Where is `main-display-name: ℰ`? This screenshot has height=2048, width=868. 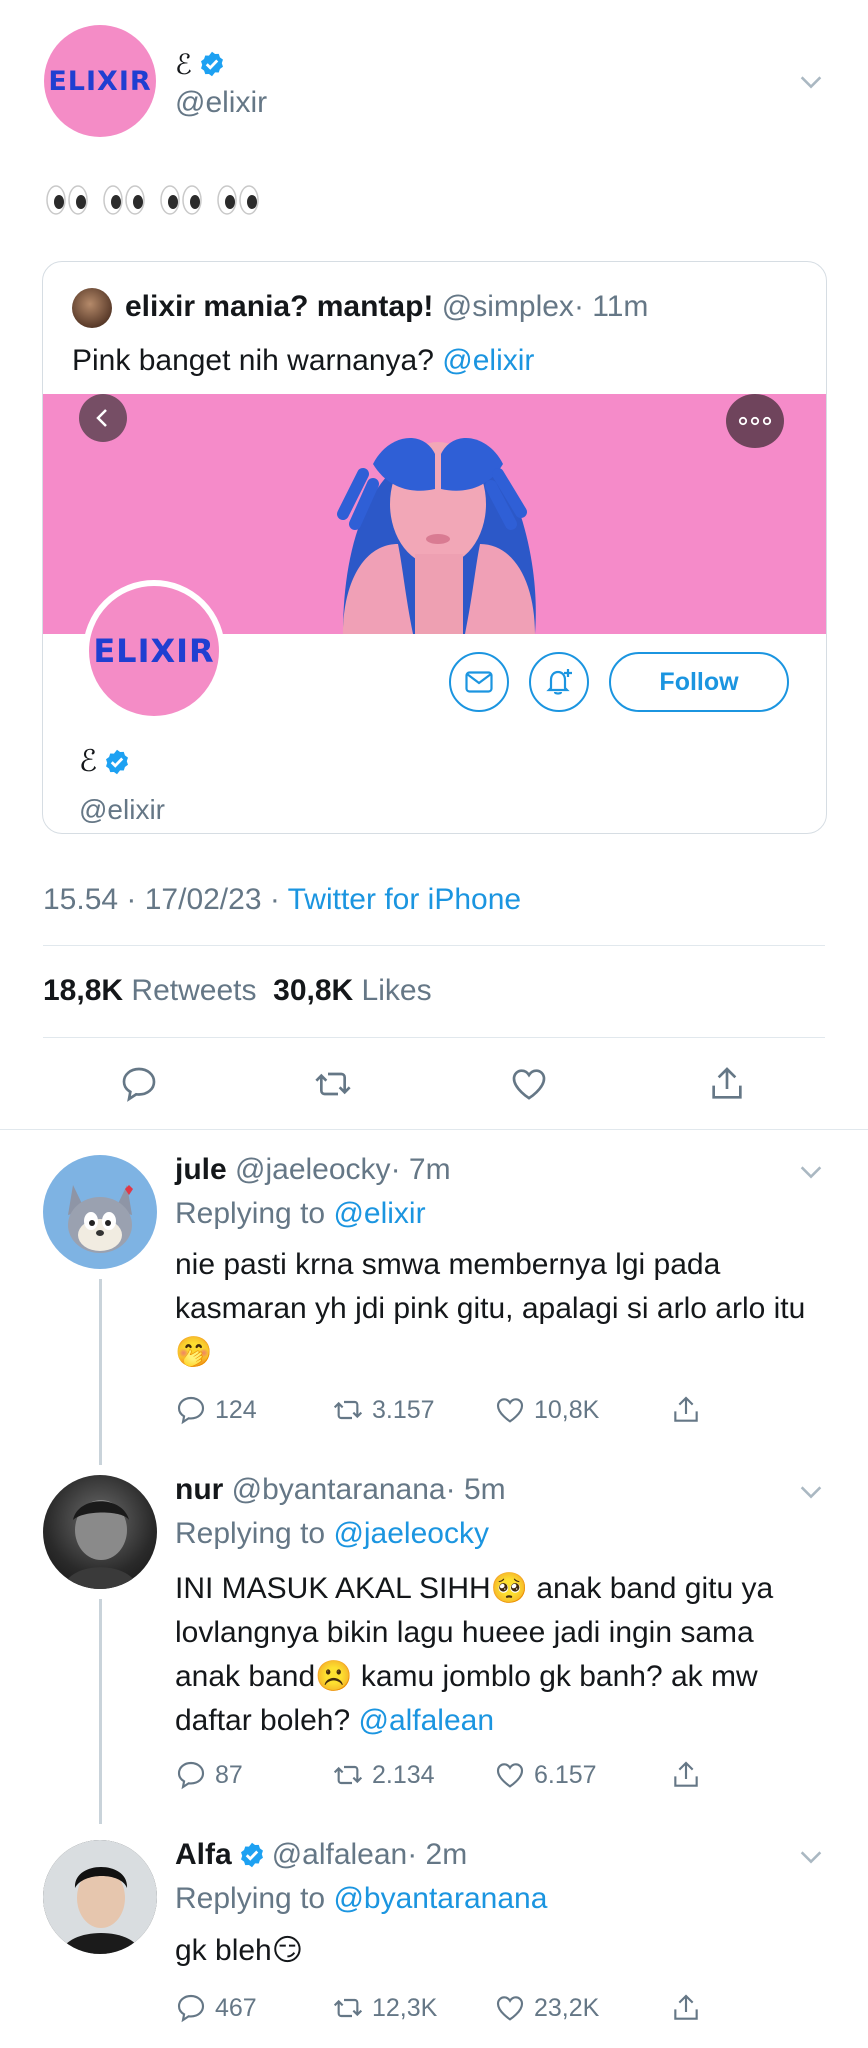
main-display-name: ℰ is located at coordinates (183, 64).